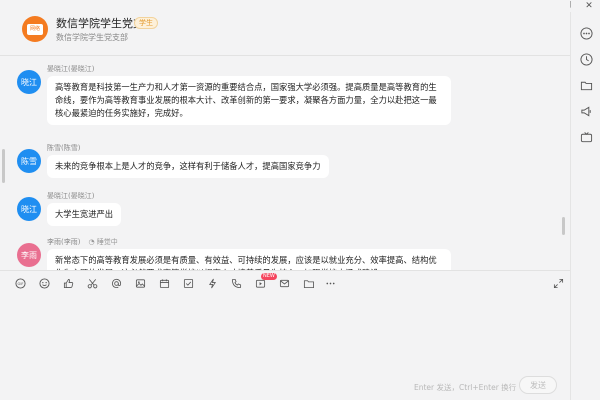 This screenshot has width=600, height=400. Describe the element at coordinates (92, 37) in the screenshot. I see `group-subtitle: 数信学院学生党支部` at that location.